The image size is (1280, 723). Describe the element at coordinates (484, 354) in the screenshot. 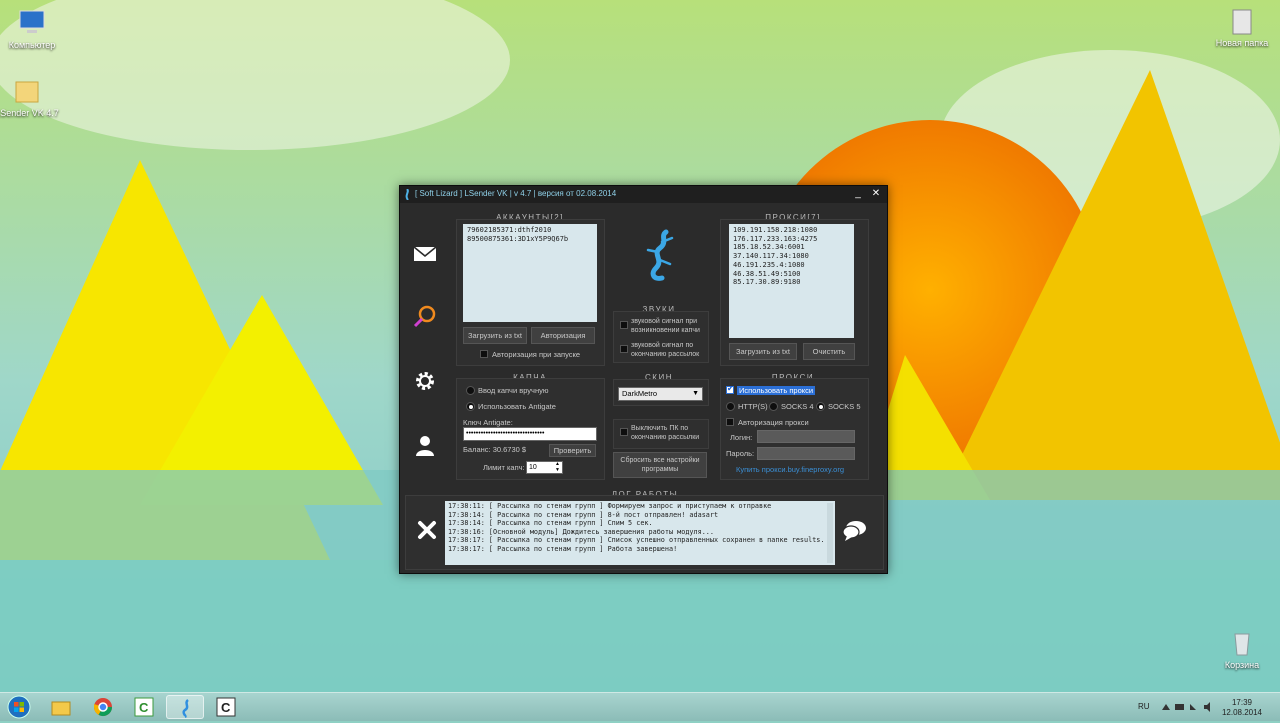

I see `auth-on-start-checkbox` at that location.